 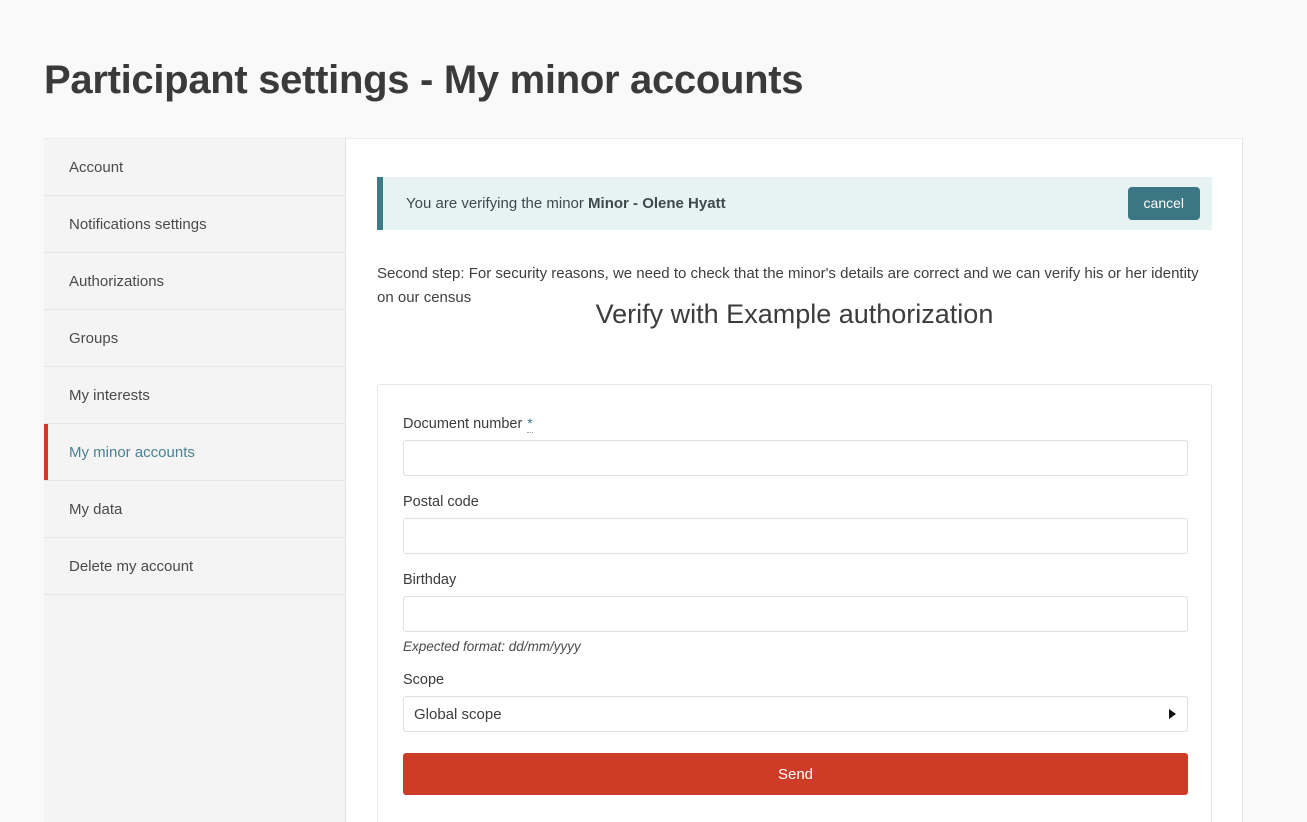 I want to click on sidebar-item-my-interests: My interests, so click(x=194, y=395).